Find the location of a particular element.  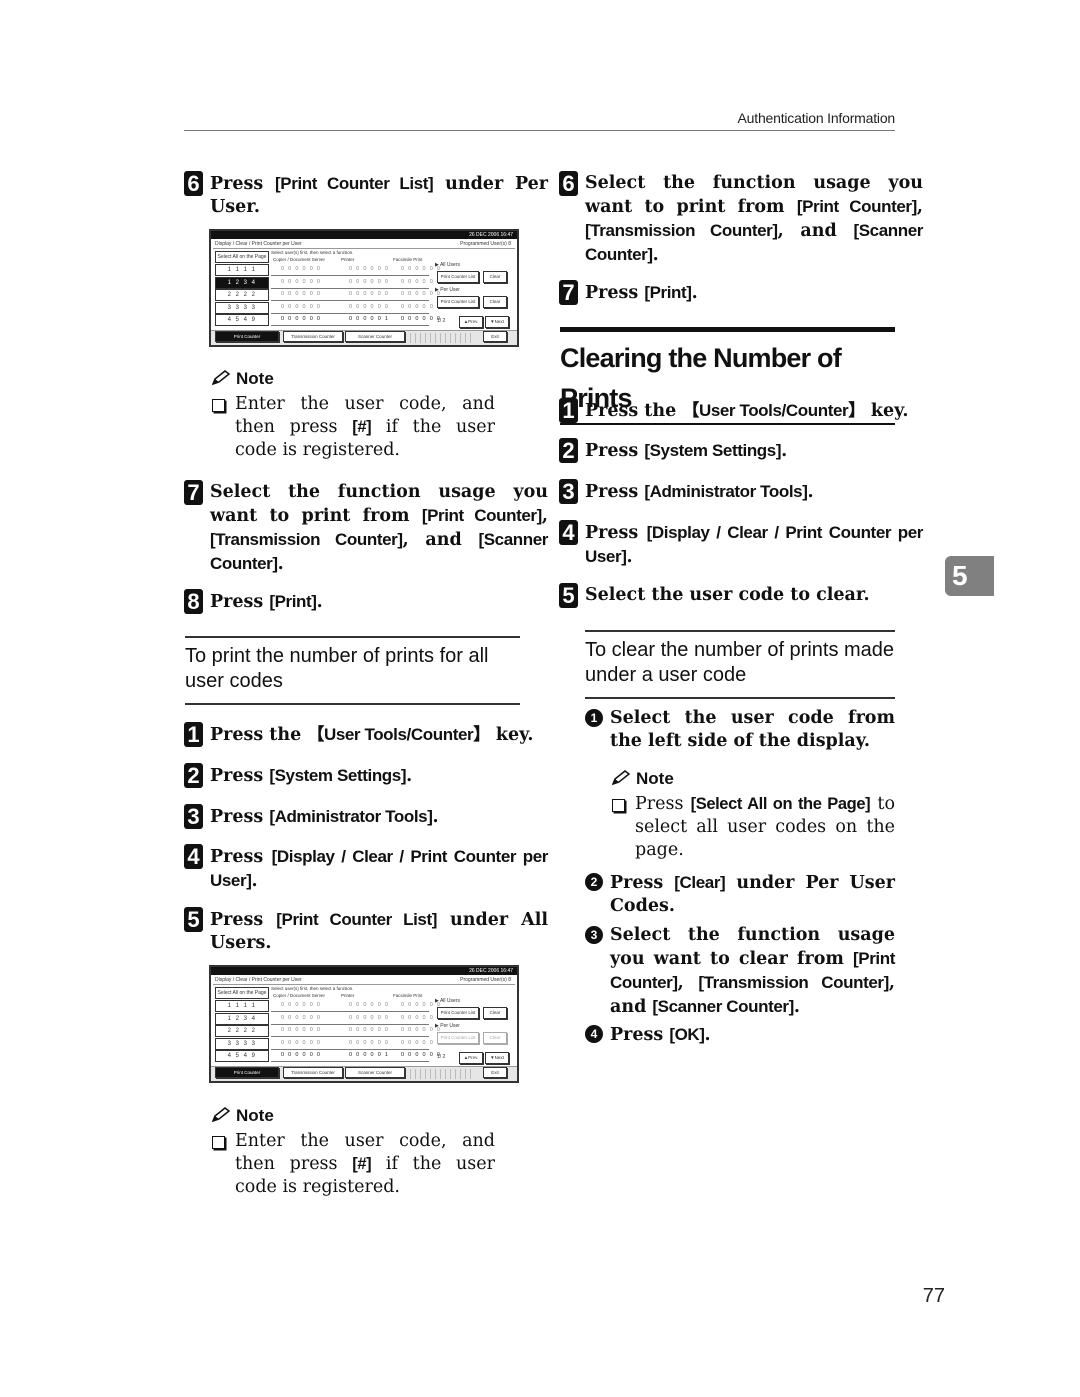

step-number: 6 is located at coordinates (193, 183).